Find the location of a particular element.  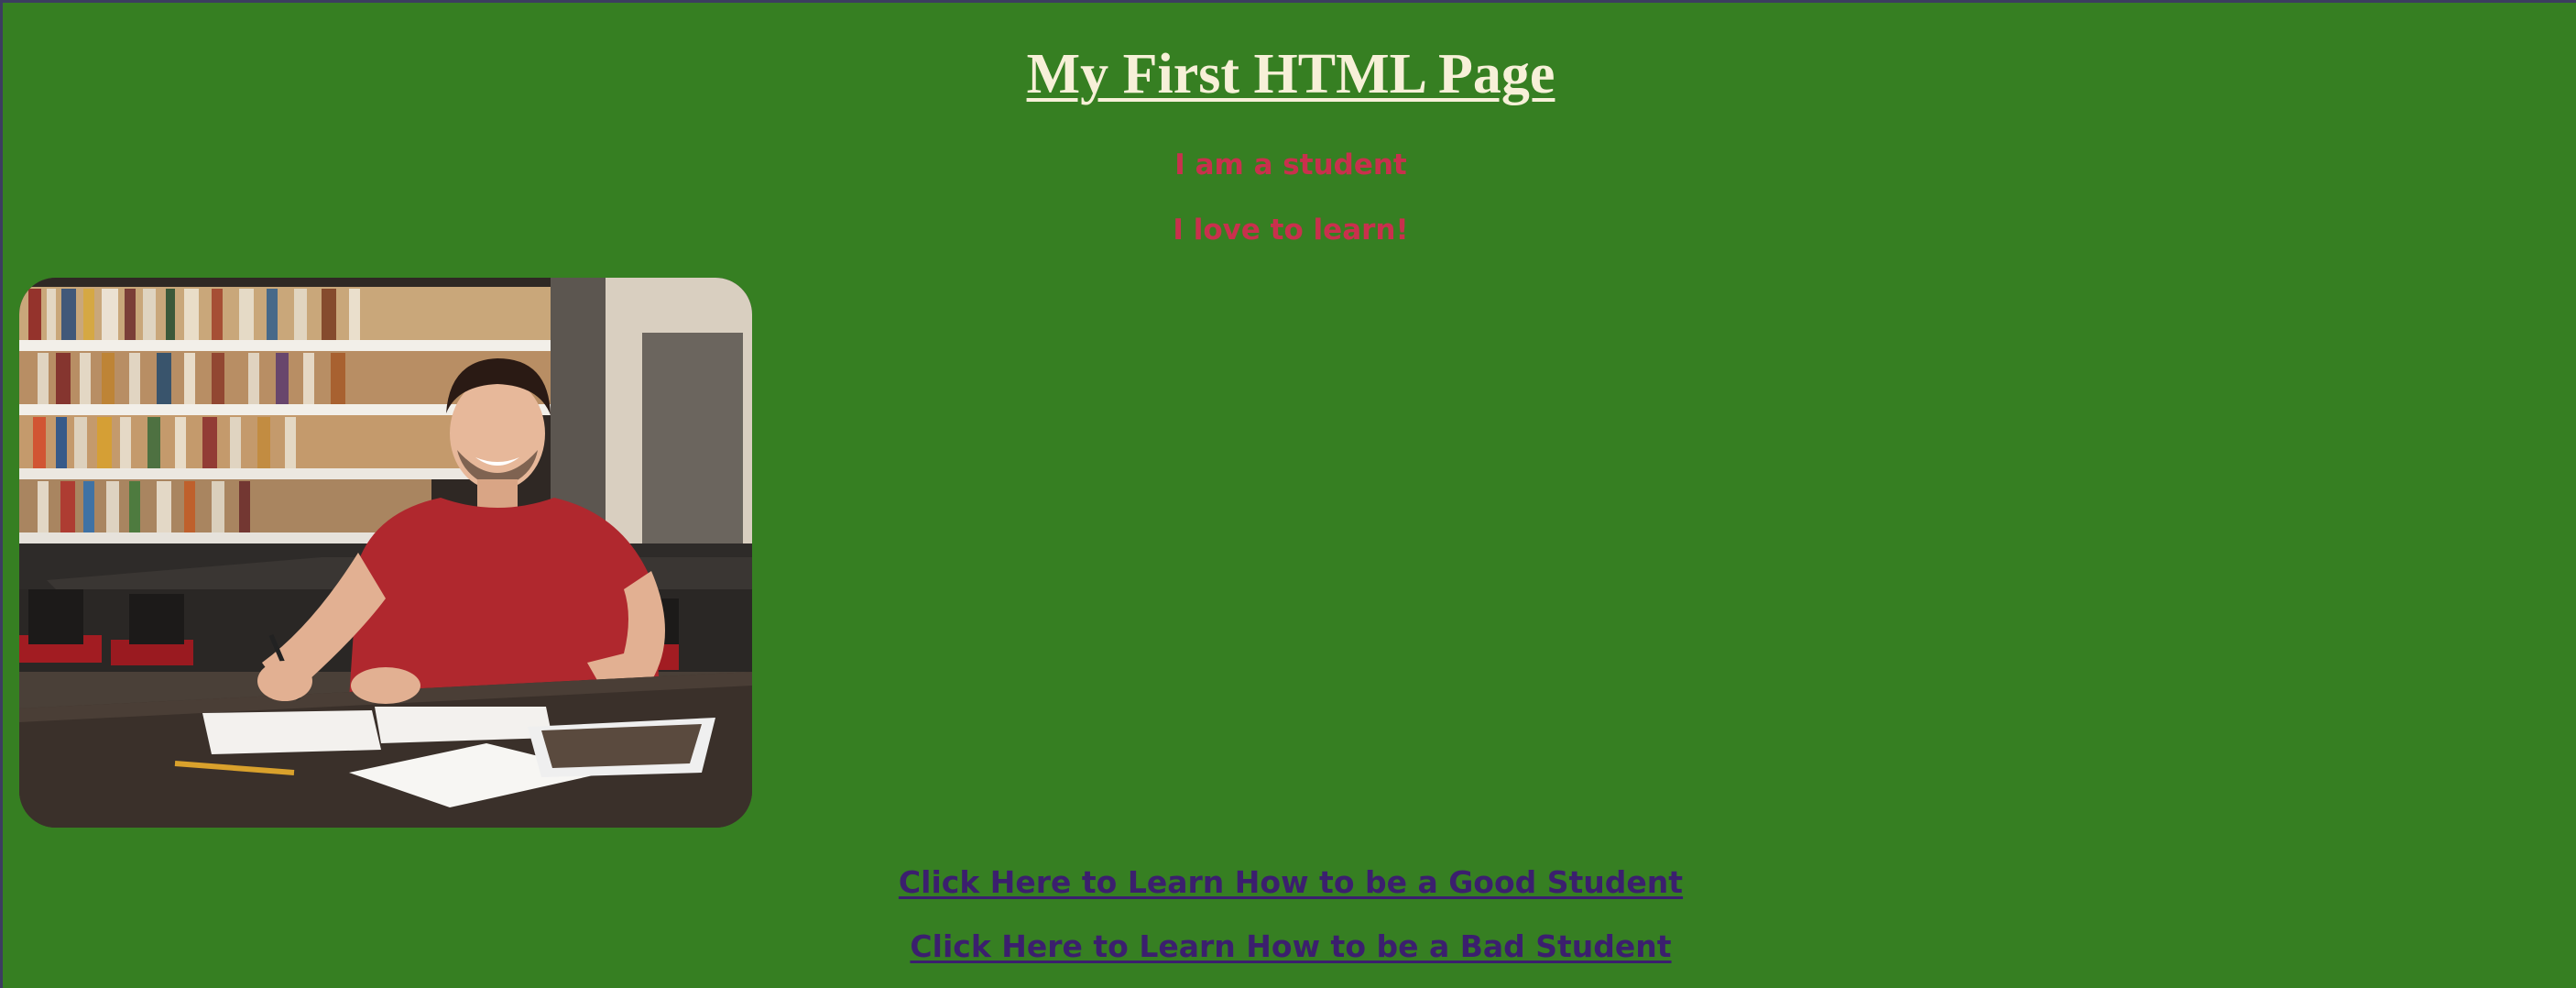

page-title: My First HTML Page is located at coordinates (1291, 74).